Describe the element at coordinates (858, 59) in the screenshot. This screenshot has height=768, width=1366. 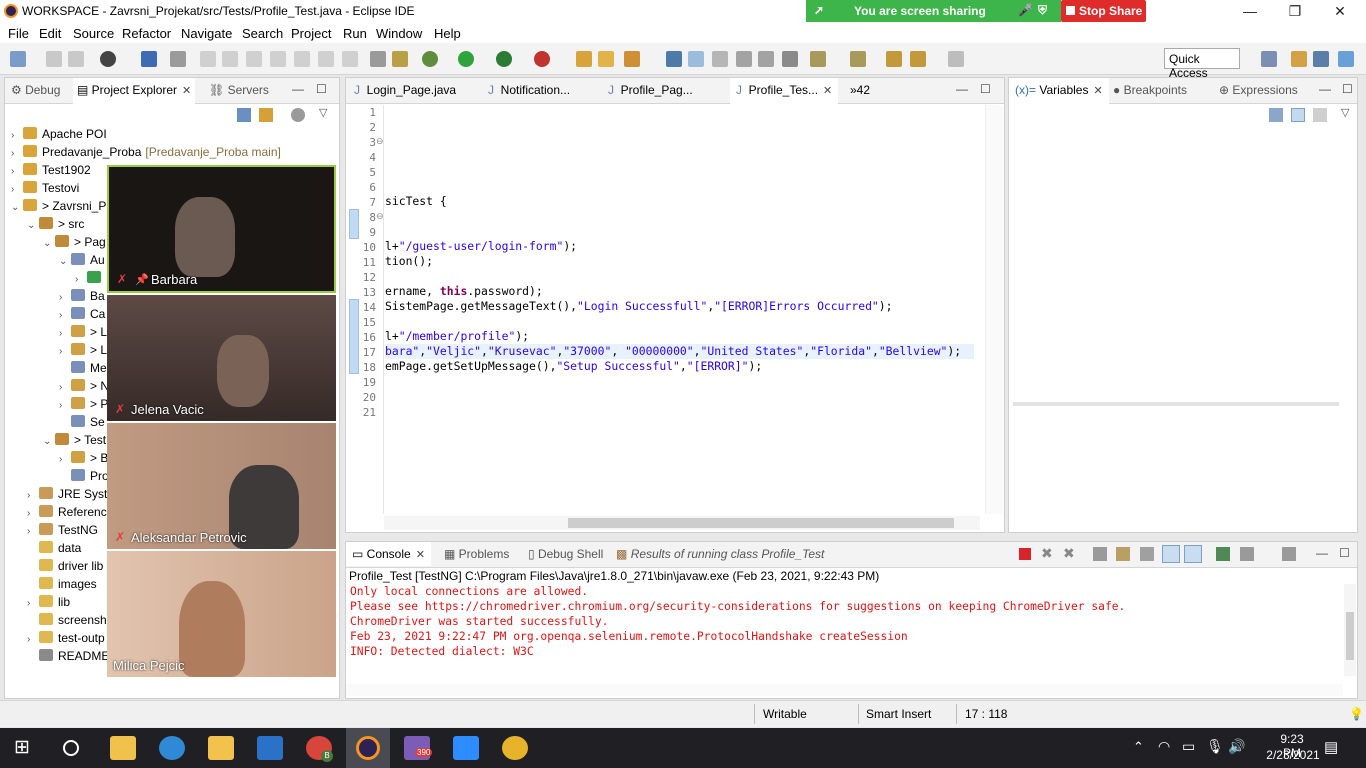
I see `previous-annotation-icon` at that location.